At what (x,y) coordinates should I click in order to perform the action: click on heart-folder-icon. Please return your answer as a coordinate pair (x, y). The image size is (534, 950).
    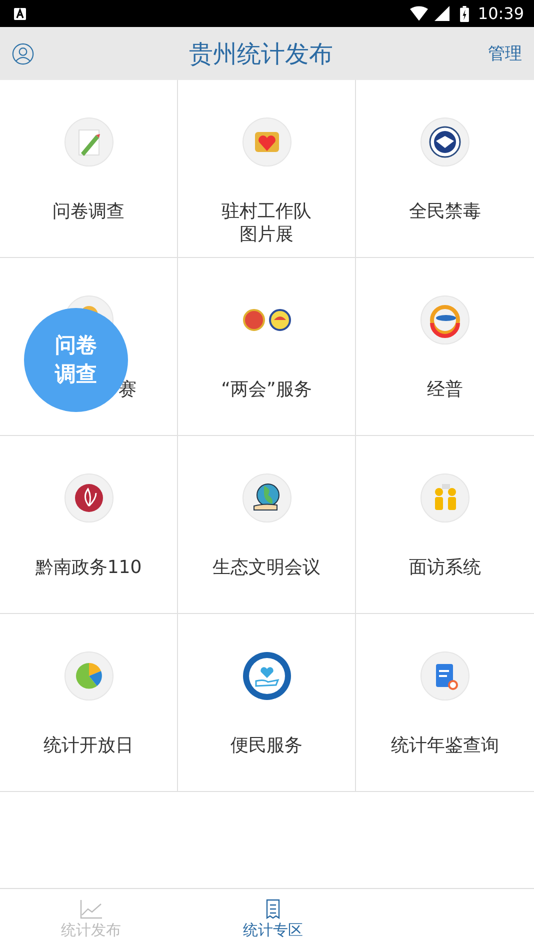
    Looking at the image, I should click on (267, 142).